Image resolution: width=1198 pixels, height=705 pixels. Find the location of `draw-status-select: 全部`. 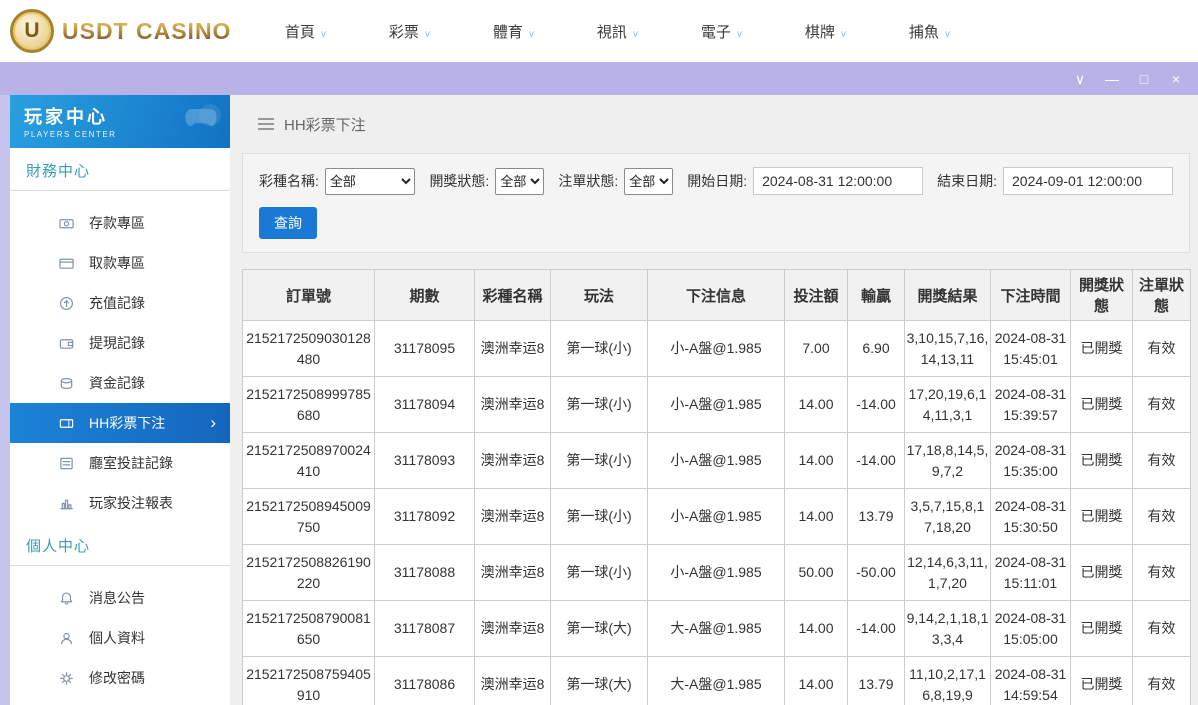

draw-status-select: 全部 is located at coordinates (520, 181).